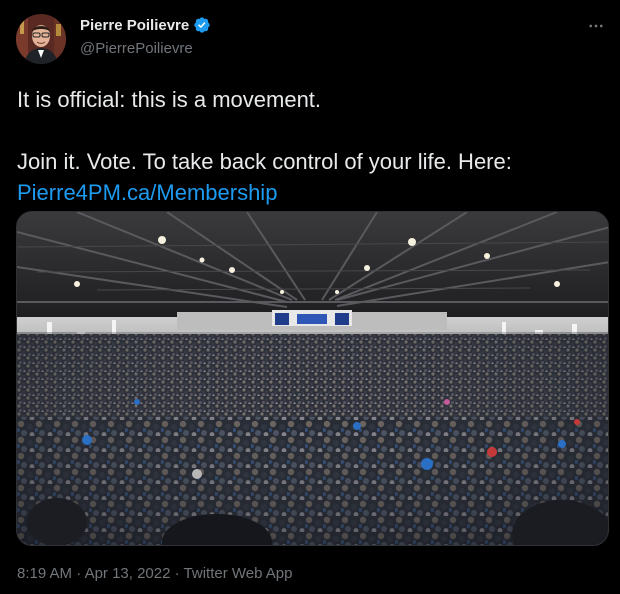 The width and height of the screenshot is (620, 594). I want to click on avatar-image, so click(41, 39).